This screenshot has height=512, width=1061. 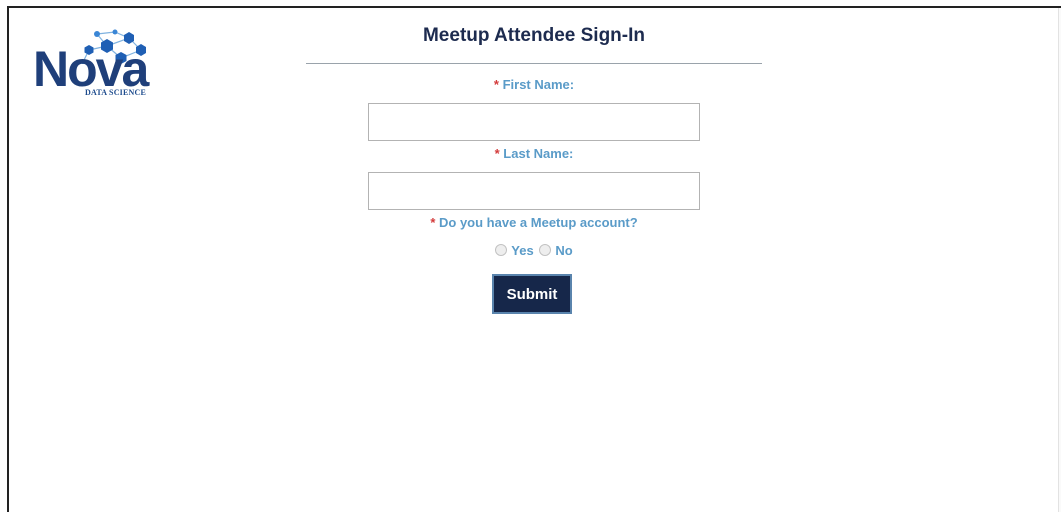 I want to click on last-name-input, so click(x=534, y=191).